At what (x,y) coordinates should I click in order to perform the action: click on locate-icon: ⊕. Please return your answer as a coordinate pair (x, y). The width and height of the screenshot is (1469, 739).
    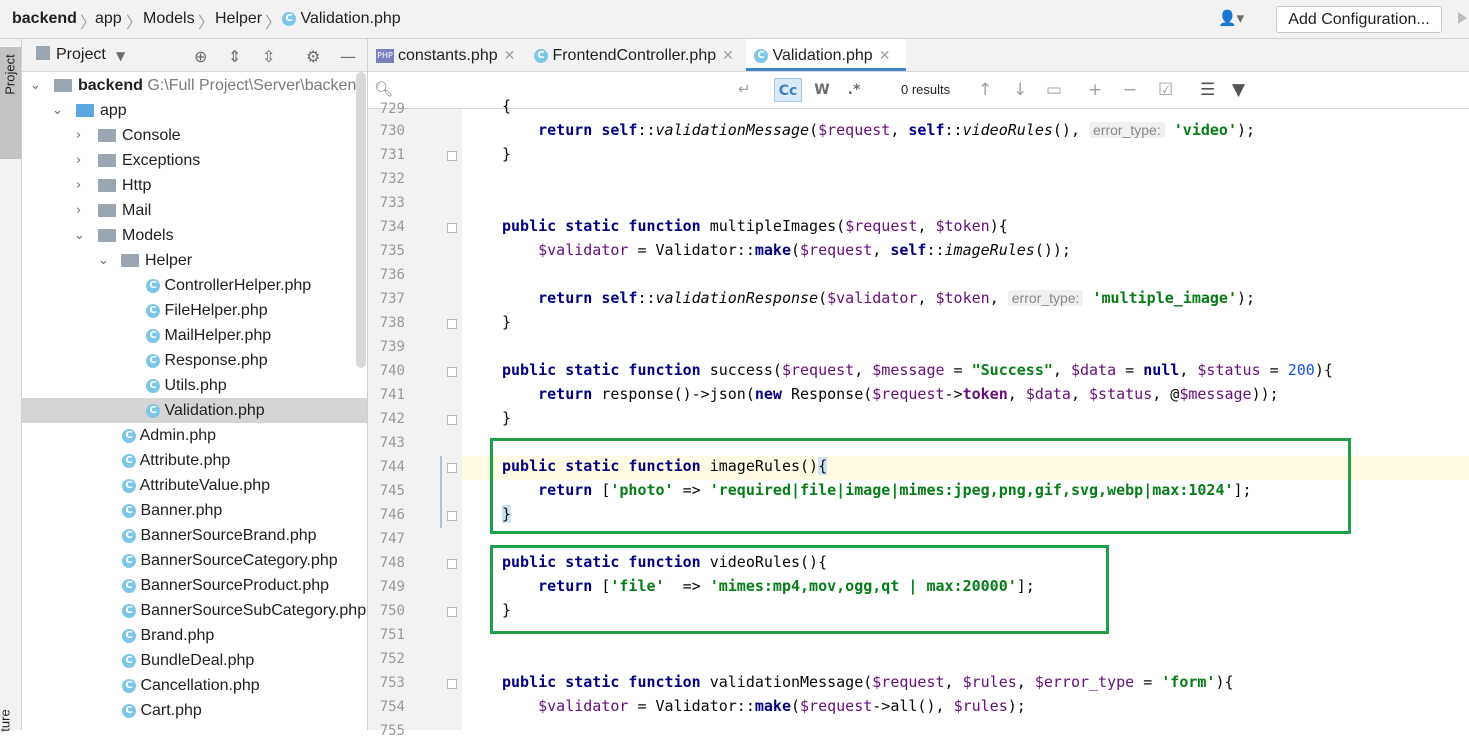
    Looking at the image, I should click on (200, 56).